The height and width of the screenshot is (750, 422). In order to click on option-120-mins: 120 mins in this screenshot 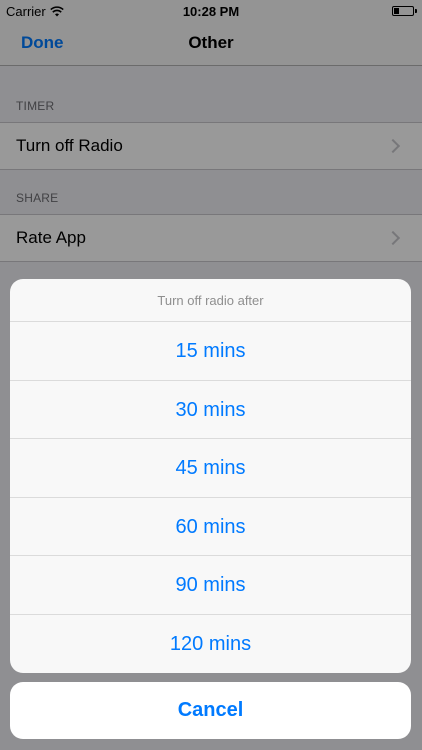, I will do `click(210, 644)`.